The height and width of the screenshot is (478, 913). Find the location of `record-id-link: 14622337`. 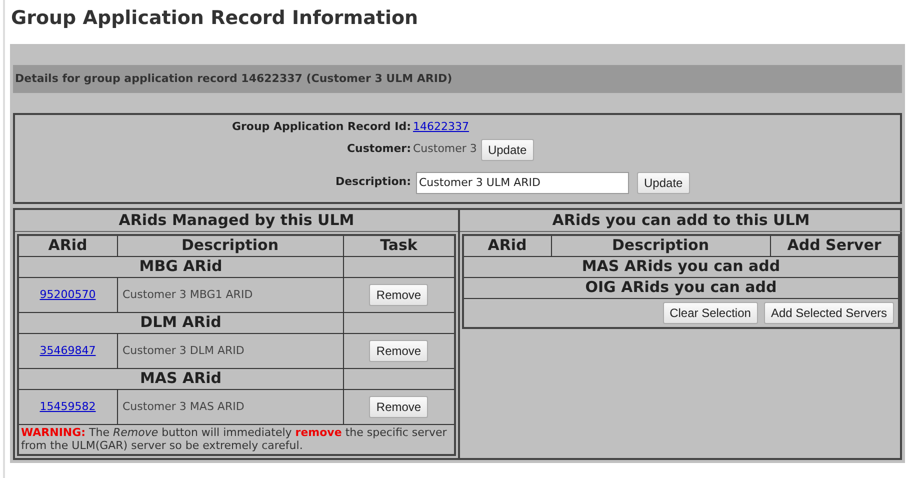

record-id-link: 14622337 is located at coordinates (441, 127).